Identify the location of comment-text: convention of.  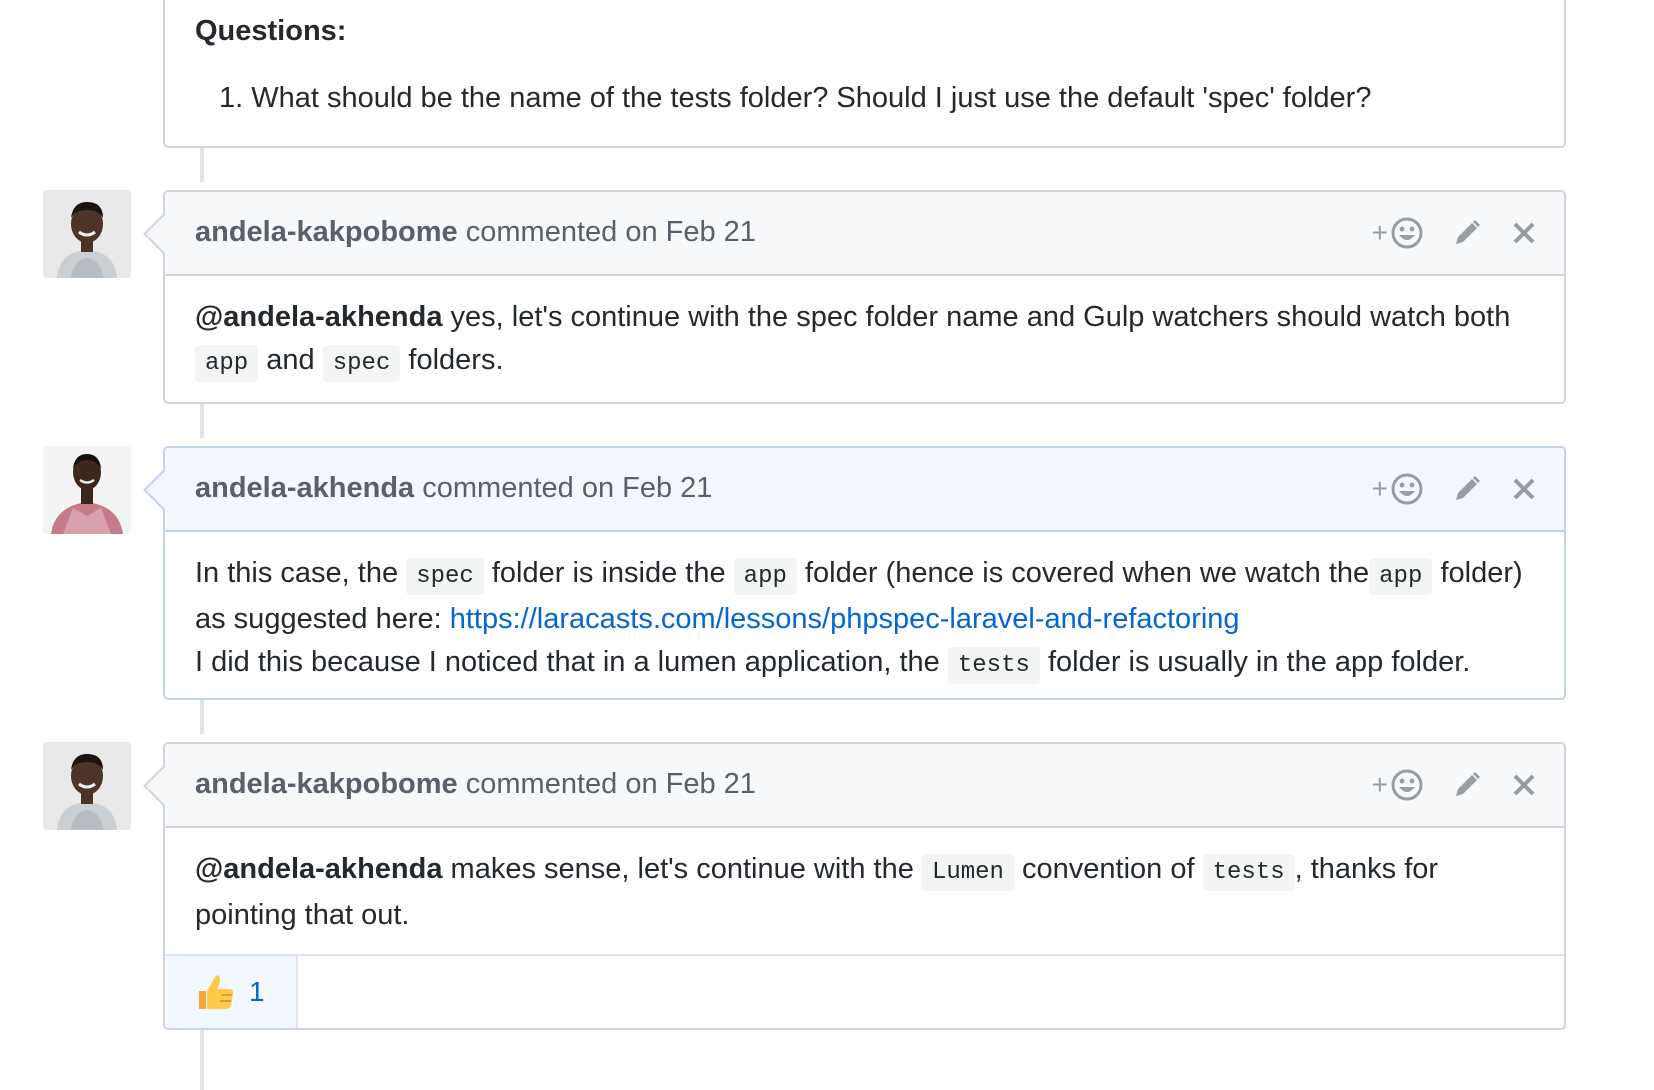
(1108, 869).